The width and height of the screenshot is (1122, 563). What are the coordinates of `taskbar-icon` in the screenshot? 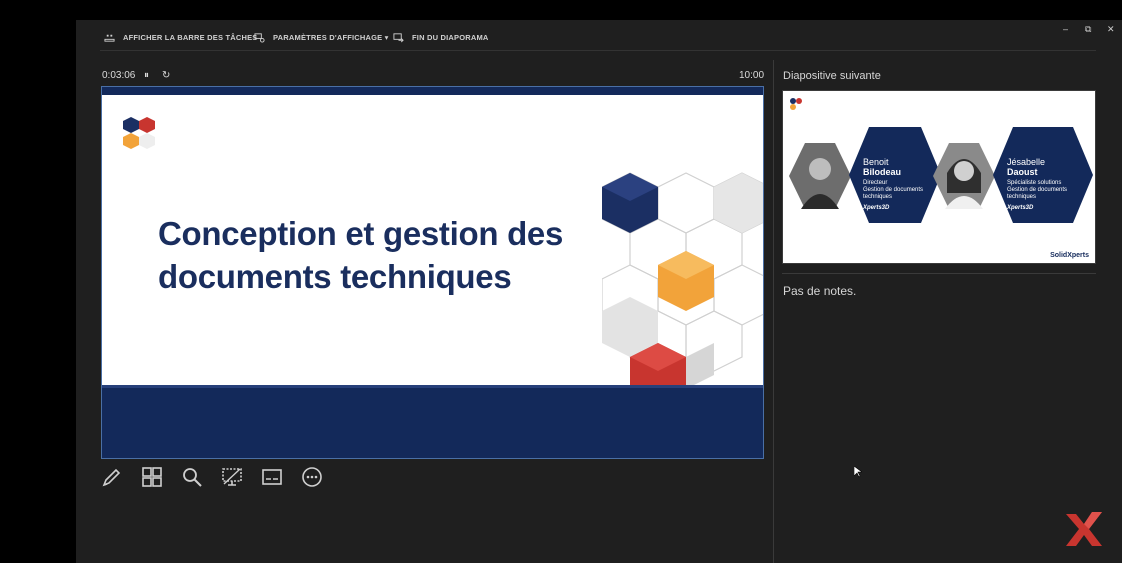 It's located at (109, 38).